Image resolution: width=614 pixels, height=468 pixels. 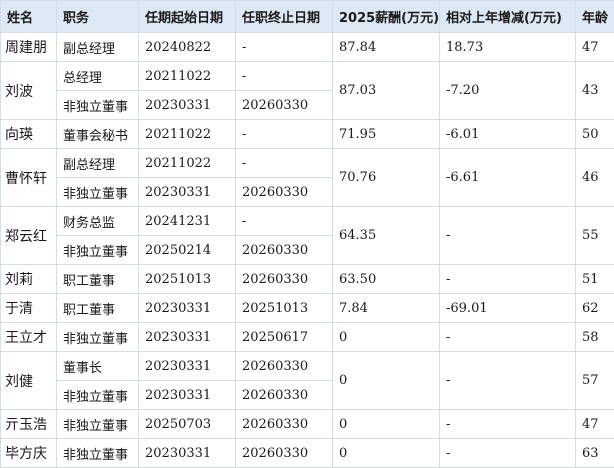 What do you see at coordinates (187, 47) in the screenshot?
I see `term-start: 20240822` at bounding box center [187, 47].